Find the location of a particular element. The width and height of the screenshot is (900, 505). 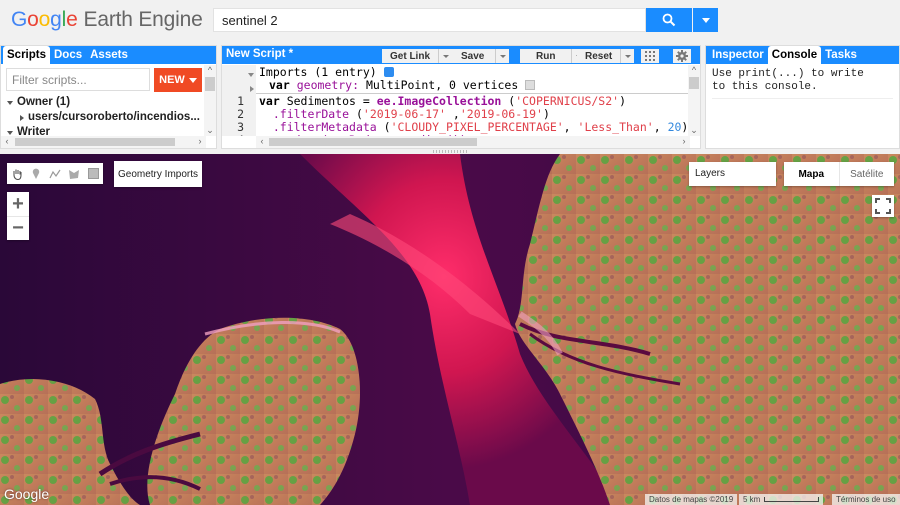

new-button-label: NEW is located at coordinates (172, 80).